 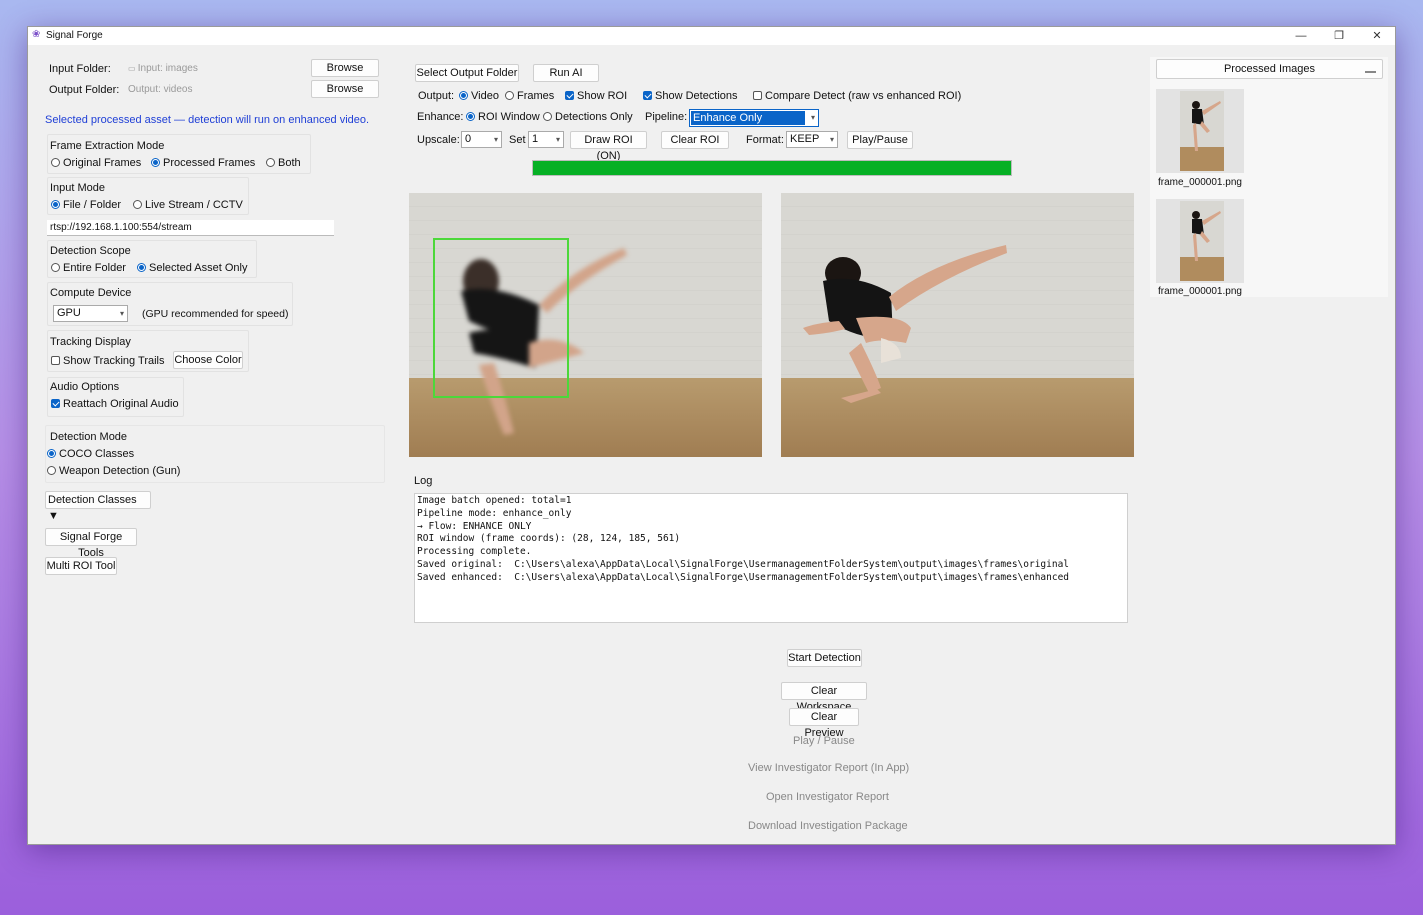 What do you see at coordinates (517, 140) in the screenshot?
I see `set-label: Set` at bounding box center [517, 140].